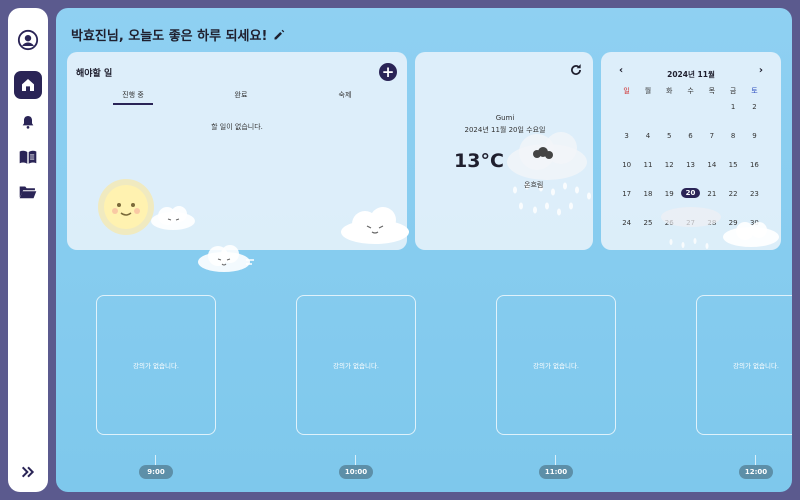 The width and height of the screenshot is (800, 500). What do you see at coordinates (732, 204) in the screenshot?
I see `calendar-day: 22` at bounding box center [732, 204].